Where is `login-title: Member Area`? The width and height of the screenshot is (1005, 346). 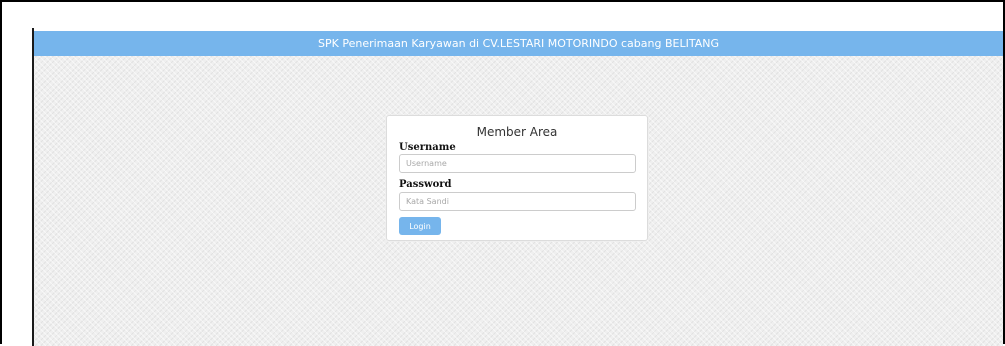 login-title: Member Area is located at coordinates (517, 132).